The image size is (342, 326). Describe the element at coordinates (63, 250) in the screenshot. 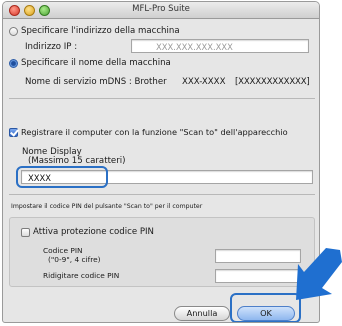

I see `pin-code-label: Codice PIN` at that location.